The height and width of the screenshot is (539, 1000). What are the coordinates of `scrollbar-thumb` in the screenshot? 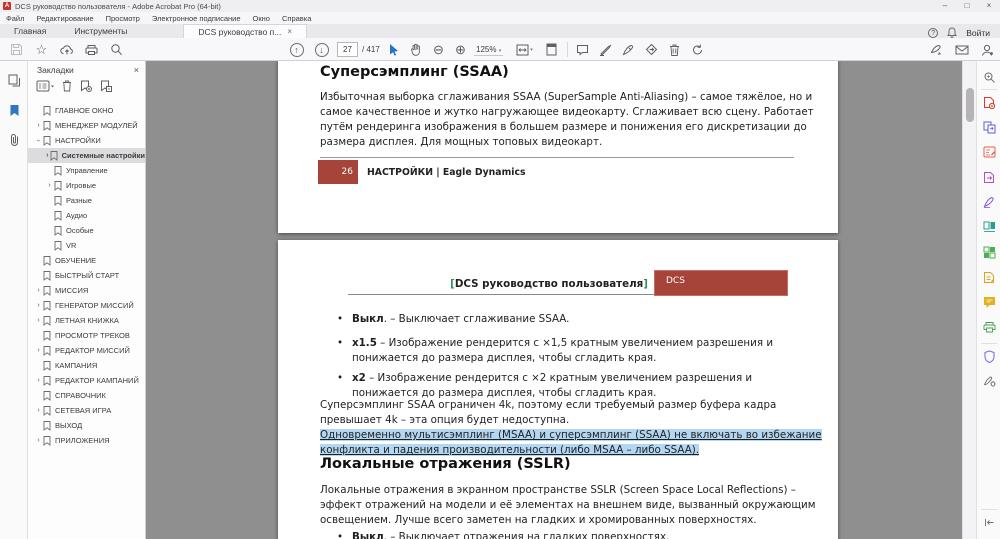 It's located at (970, 105).